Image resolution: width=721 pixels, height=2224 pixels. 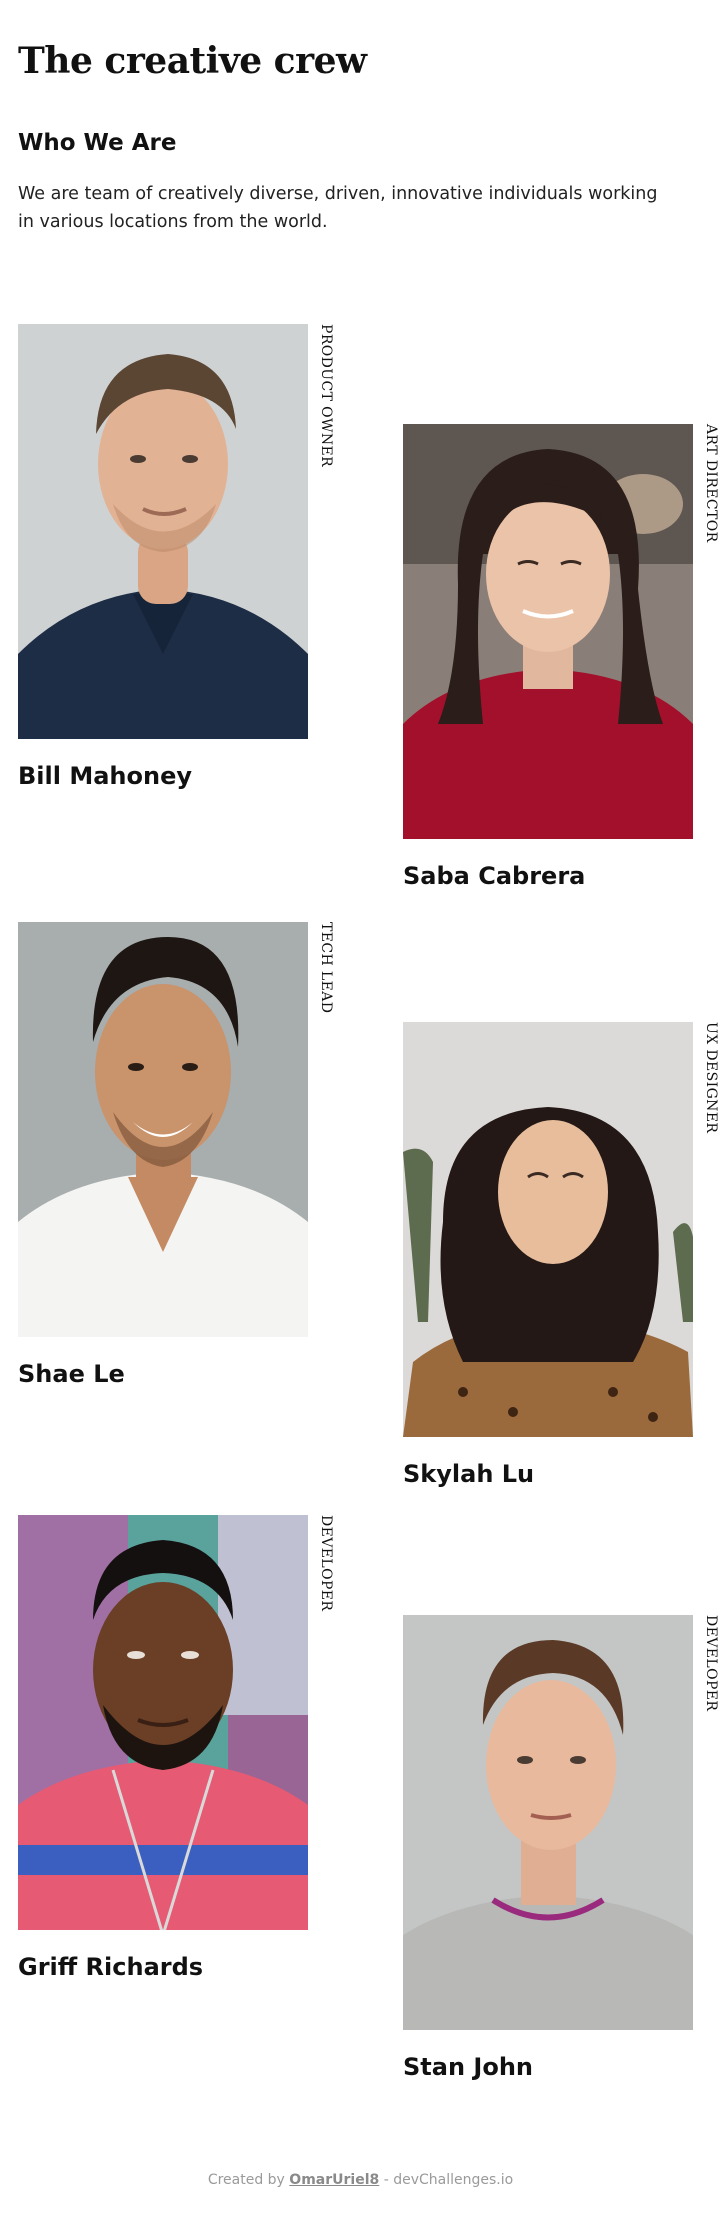 I want to click on member-card: ART DIRECTOR Saba Cabrera, so click(x=561, y=657).